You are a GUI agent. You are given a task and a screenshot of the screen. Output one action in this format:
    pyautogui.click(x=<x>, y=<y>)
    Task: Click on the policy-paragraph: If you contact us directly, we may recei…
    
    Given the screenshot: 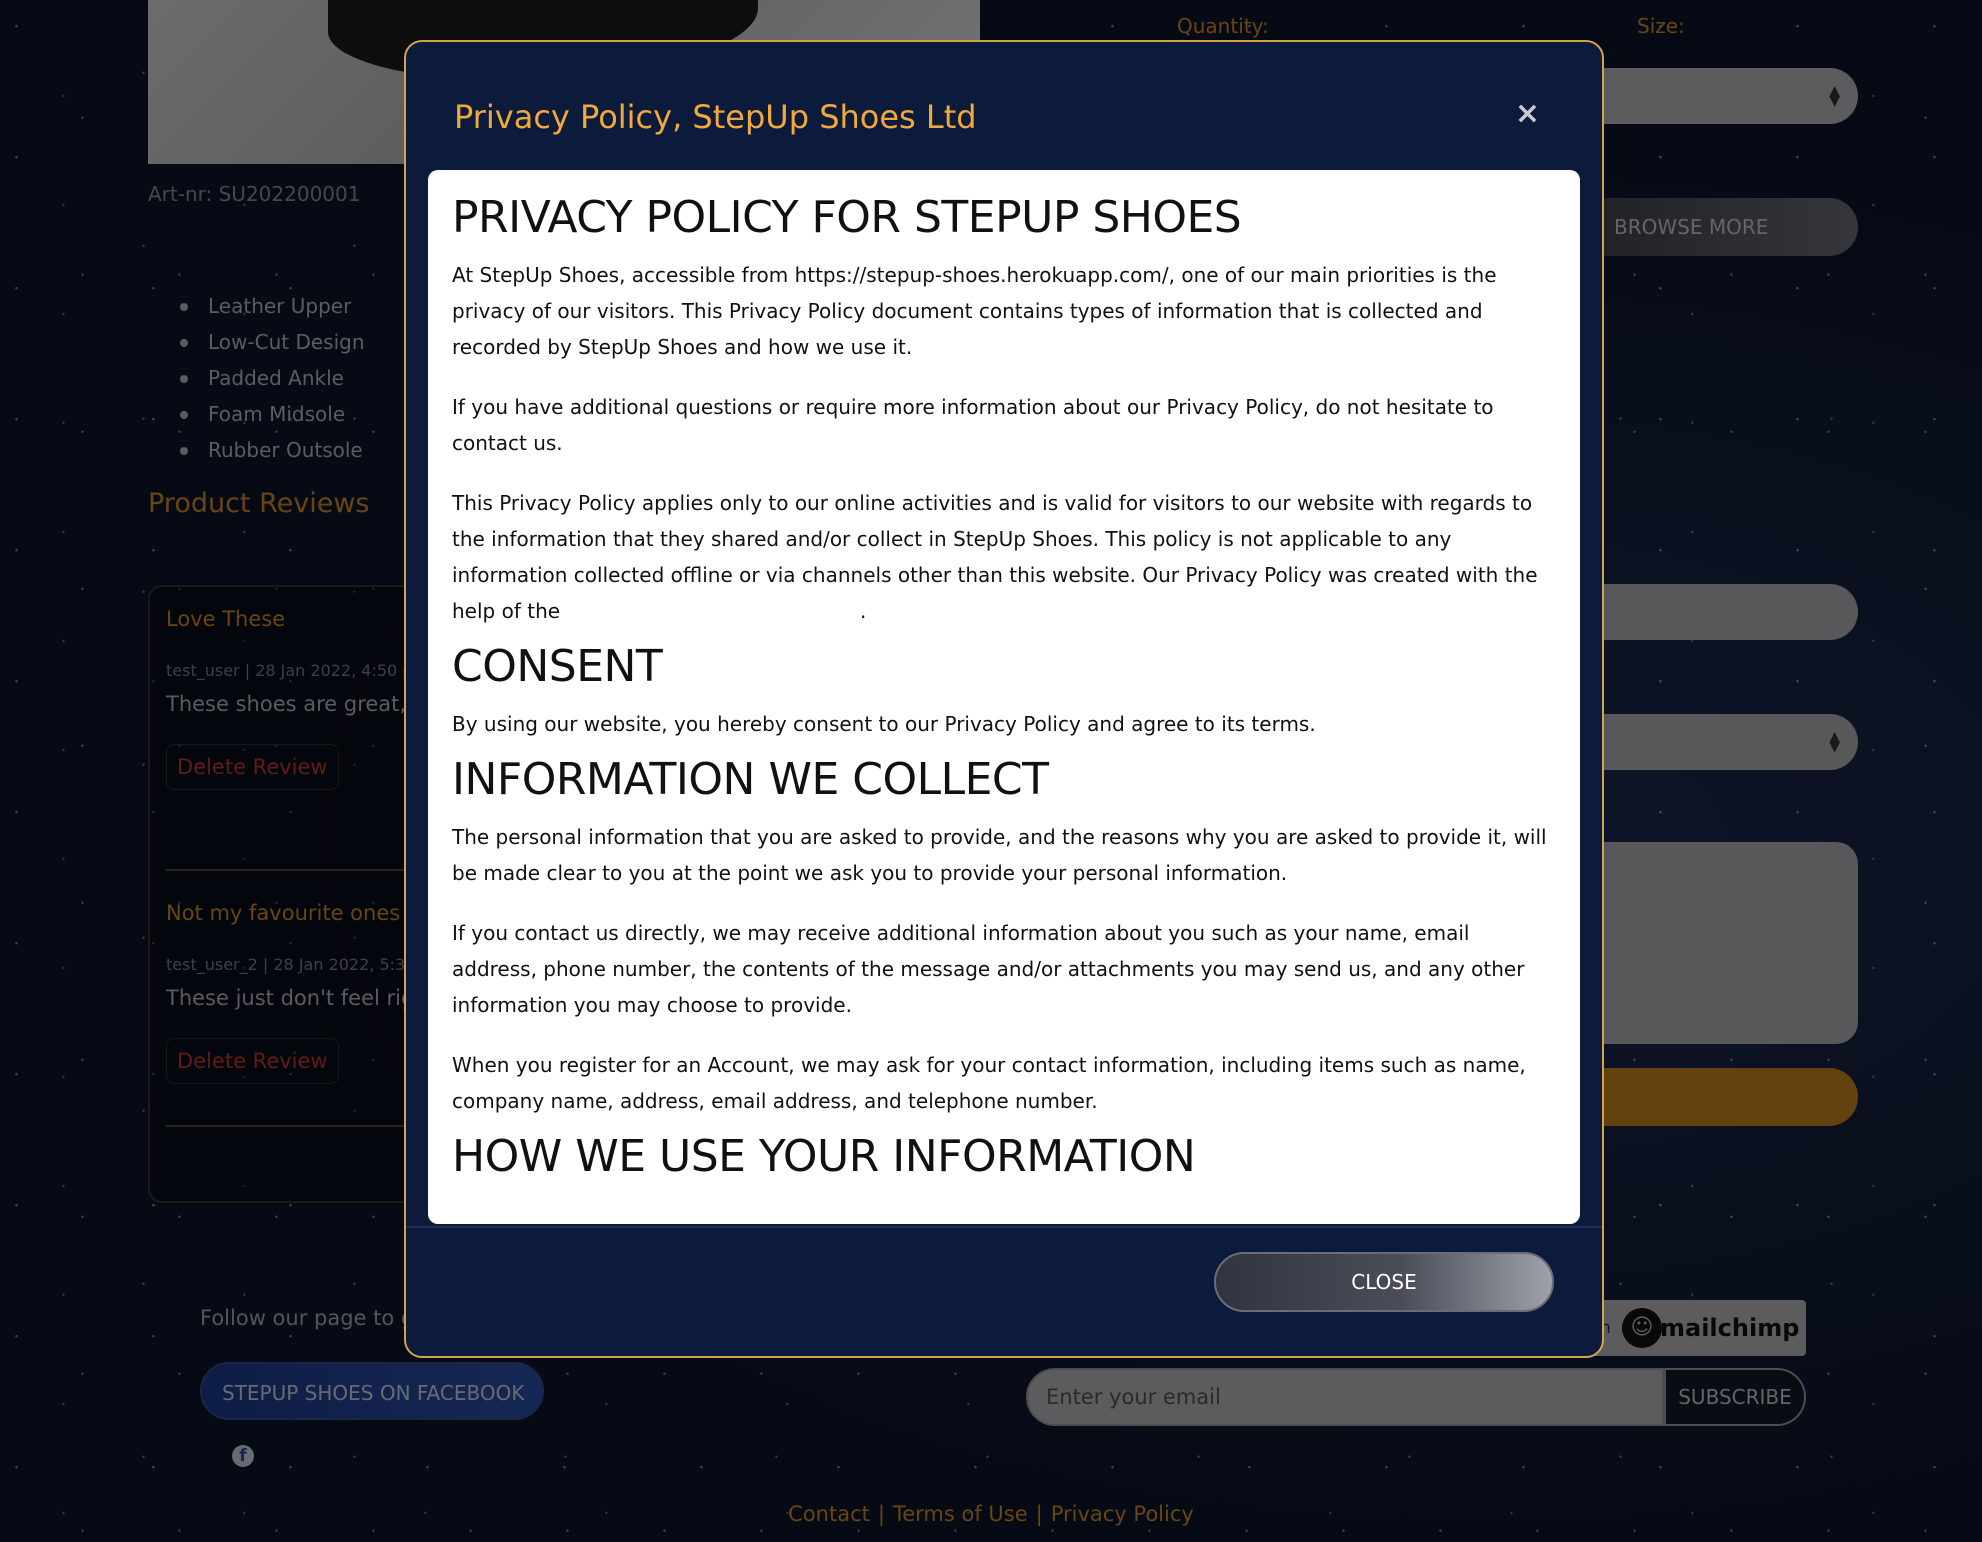 What is the action you would take?
    pyautogui.click(x=988, y=969)
    